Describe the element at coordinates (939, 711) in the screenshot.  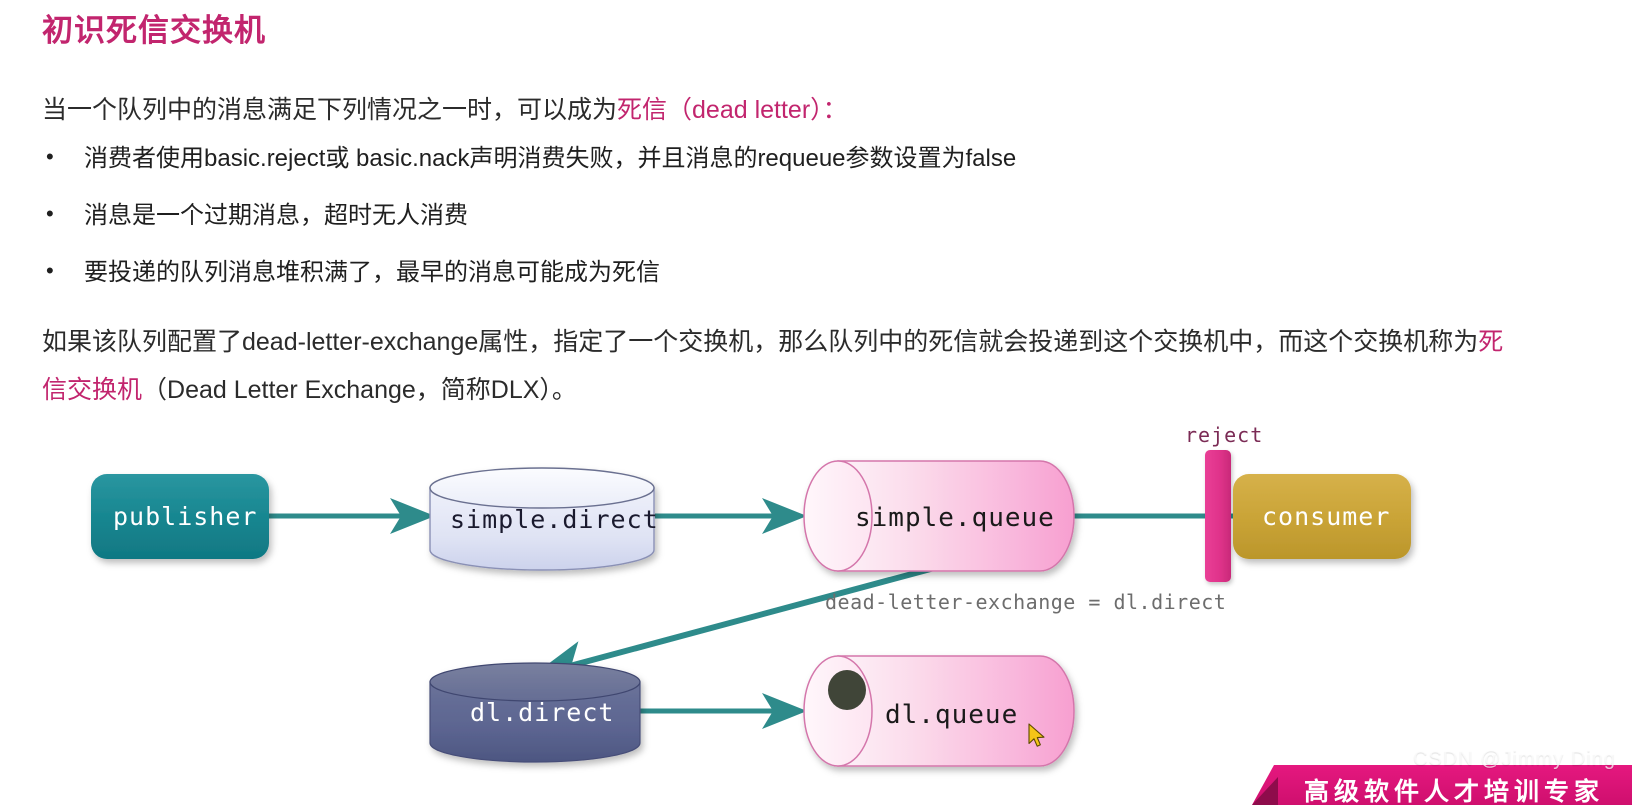
I see `node-dl-queue` at that location.